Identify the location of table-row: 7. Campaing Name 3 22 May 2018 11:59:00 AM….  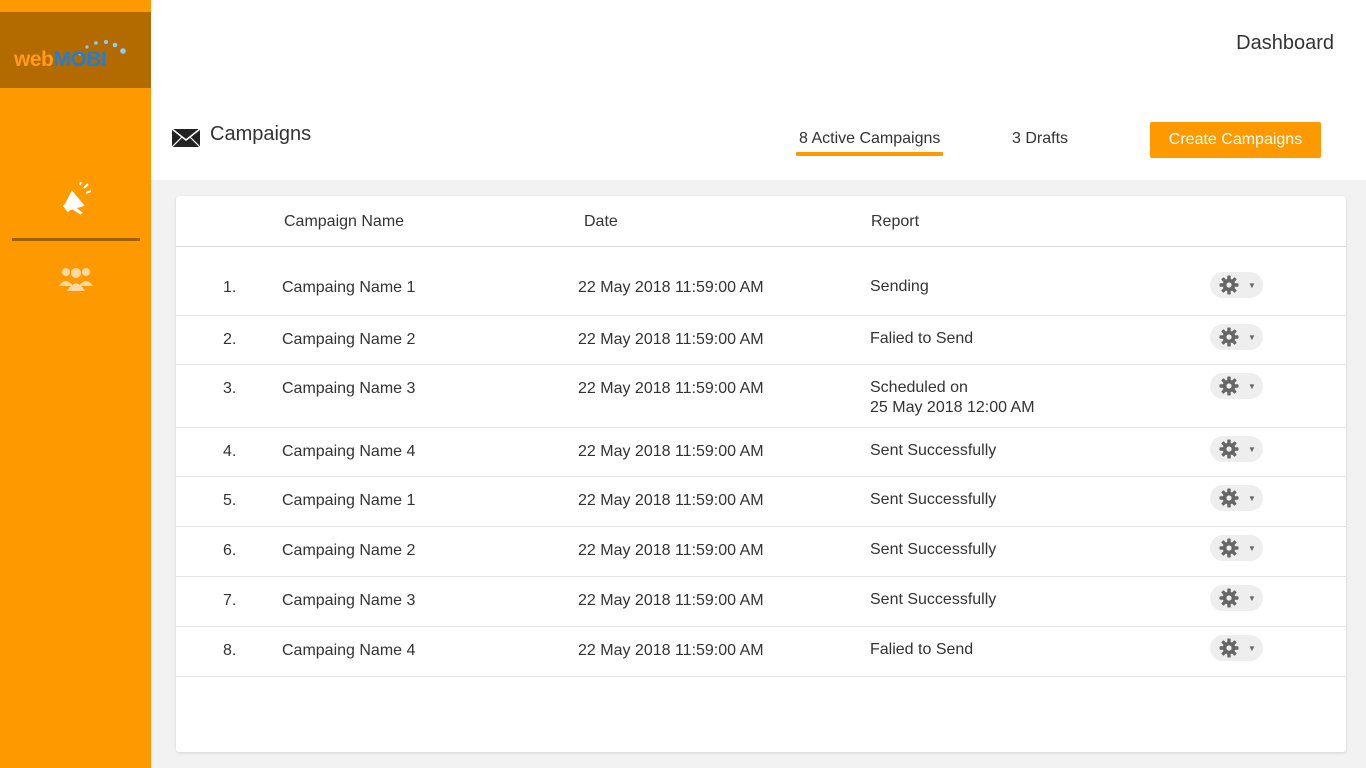
(761, 602).